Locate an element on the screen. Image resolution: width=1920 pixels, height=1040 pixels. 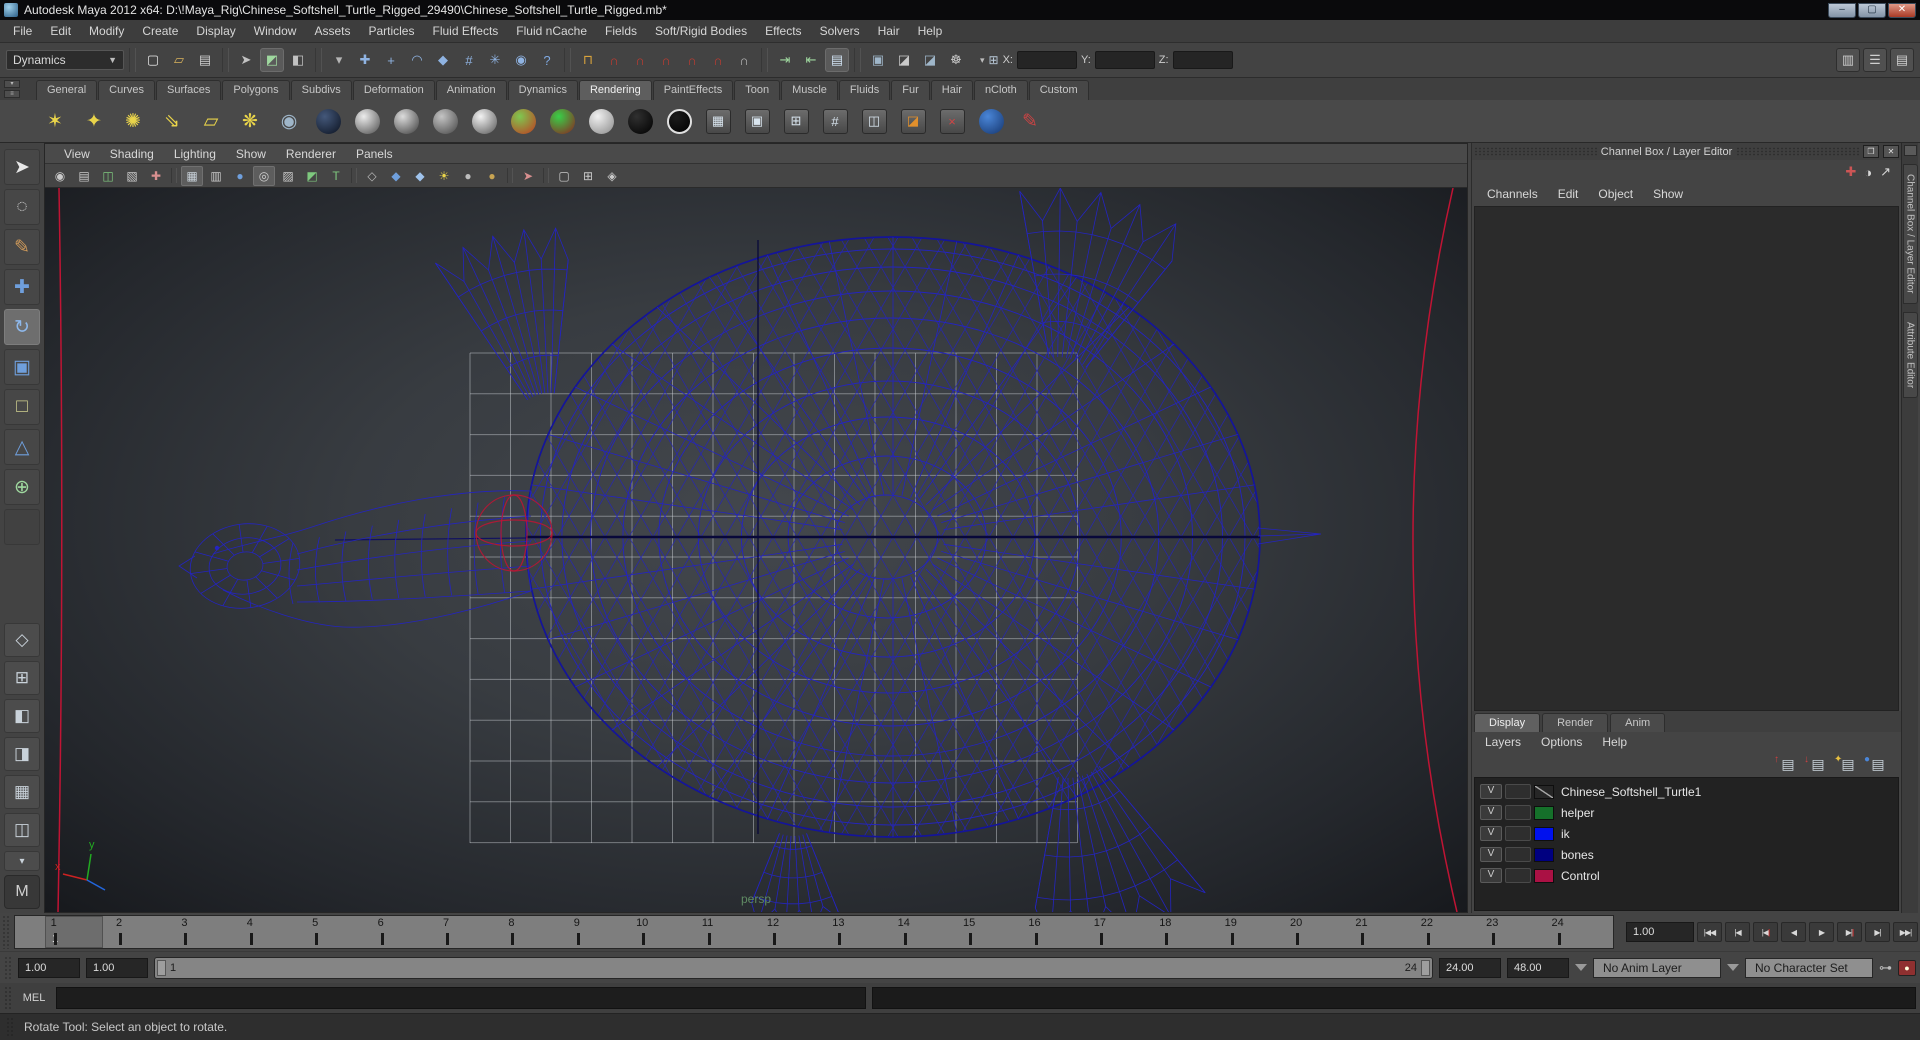
layer-editor-menu-help: Help is located at coordinates (1614, 742).